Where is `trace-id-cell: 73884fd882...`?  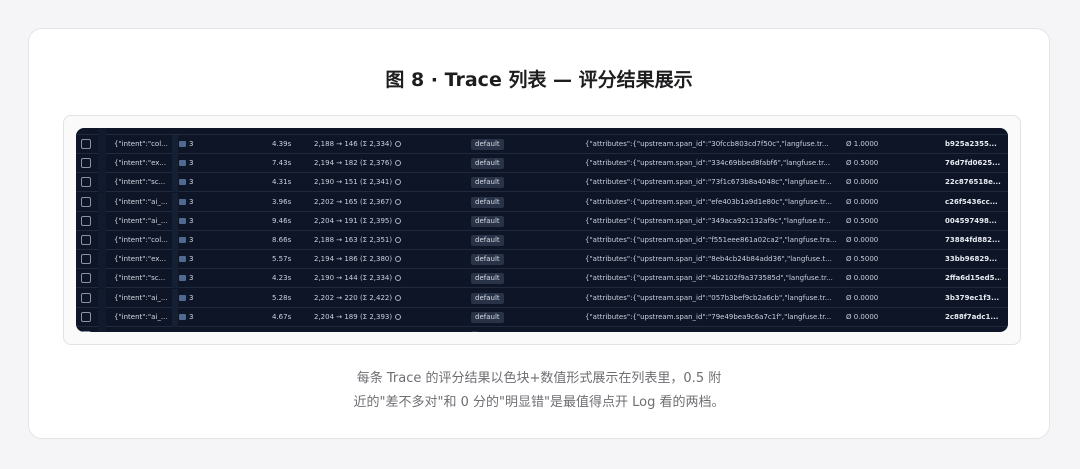
trace-id-cell: 73884fd882... is located at coordinates (973, 240).